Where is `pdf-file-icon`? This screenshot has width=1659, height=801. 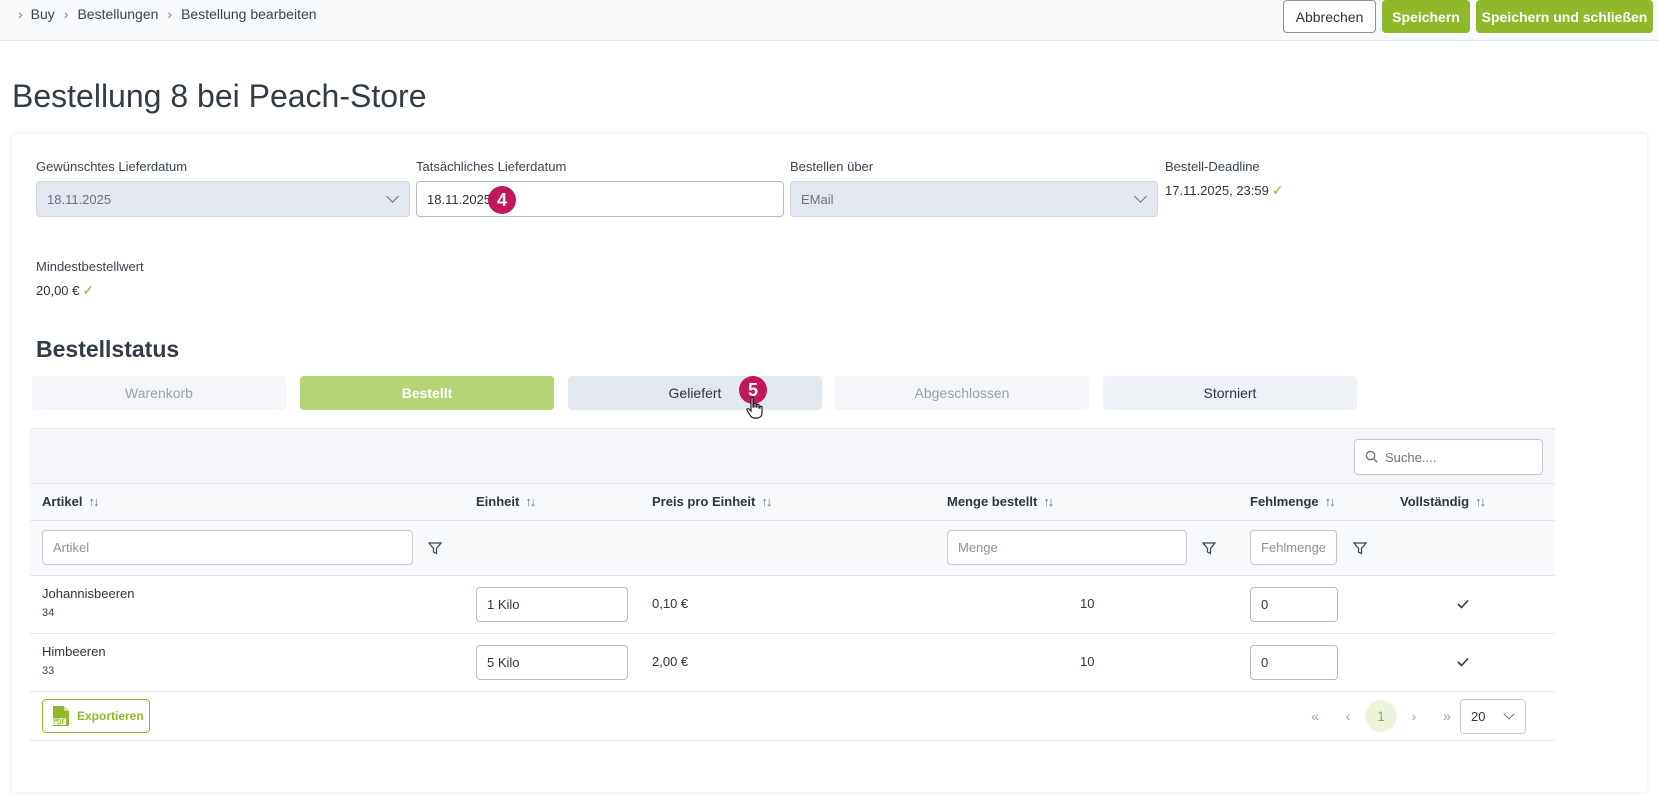 pdf-file-icon is located at coordinates (60, 716).